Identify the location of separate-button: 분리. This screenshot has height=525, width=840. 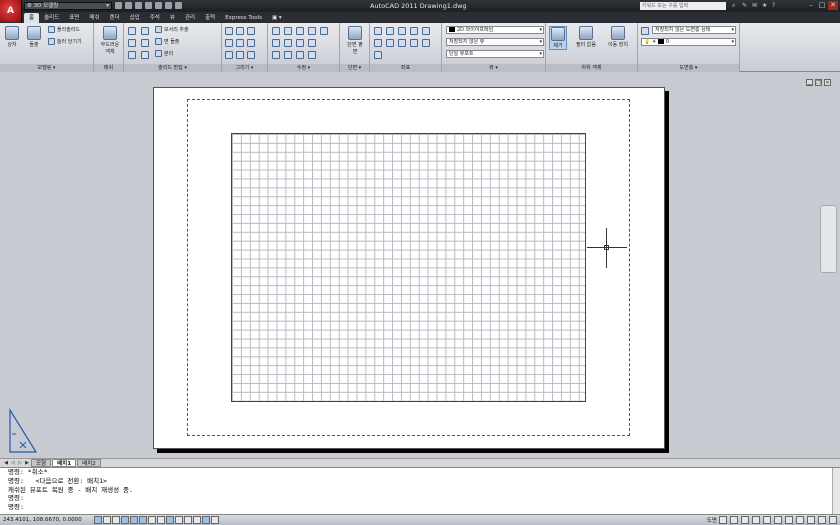
(164, 54).